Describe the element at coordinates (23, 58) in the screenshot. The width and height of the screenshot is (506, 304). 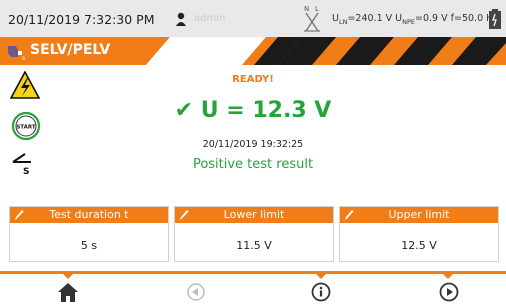
I see `svg-text: s` at that location.